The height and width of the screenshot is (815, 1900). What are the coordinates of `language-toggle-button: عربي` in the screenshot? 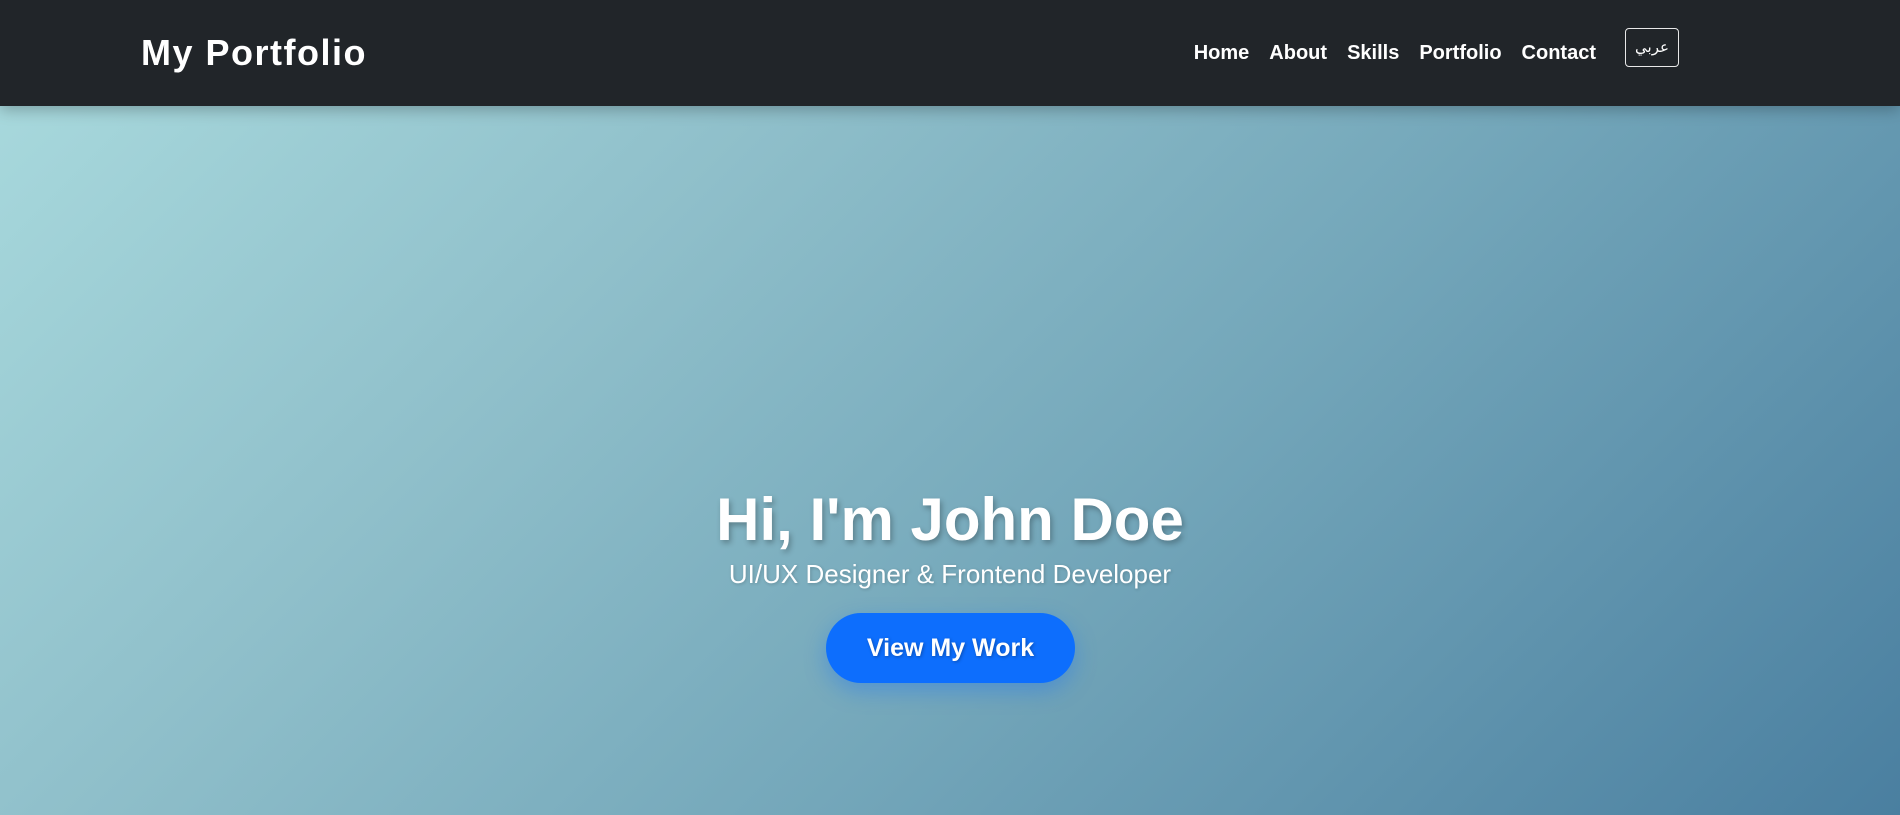 It's located at (1652, 47).